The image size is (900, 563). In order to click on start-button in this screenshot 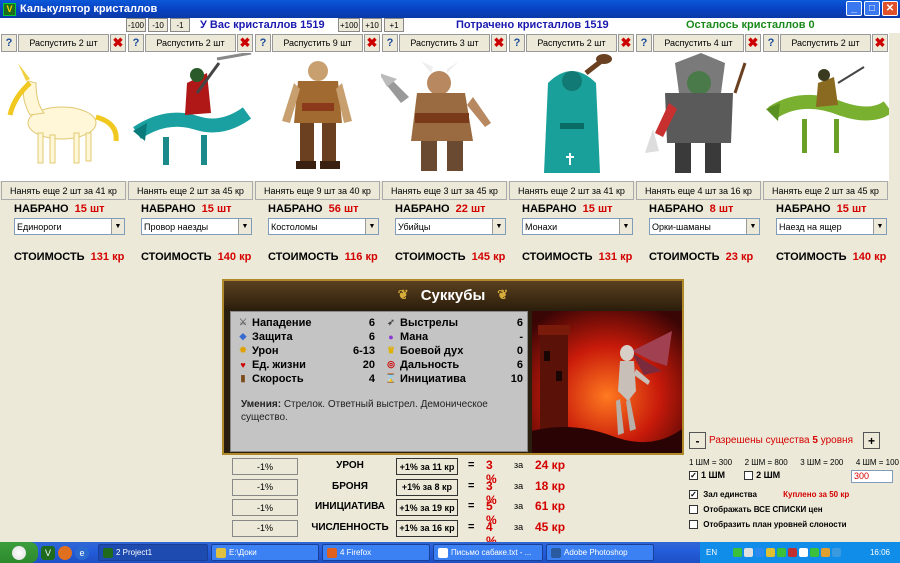, I will do `click(19, 552)`.